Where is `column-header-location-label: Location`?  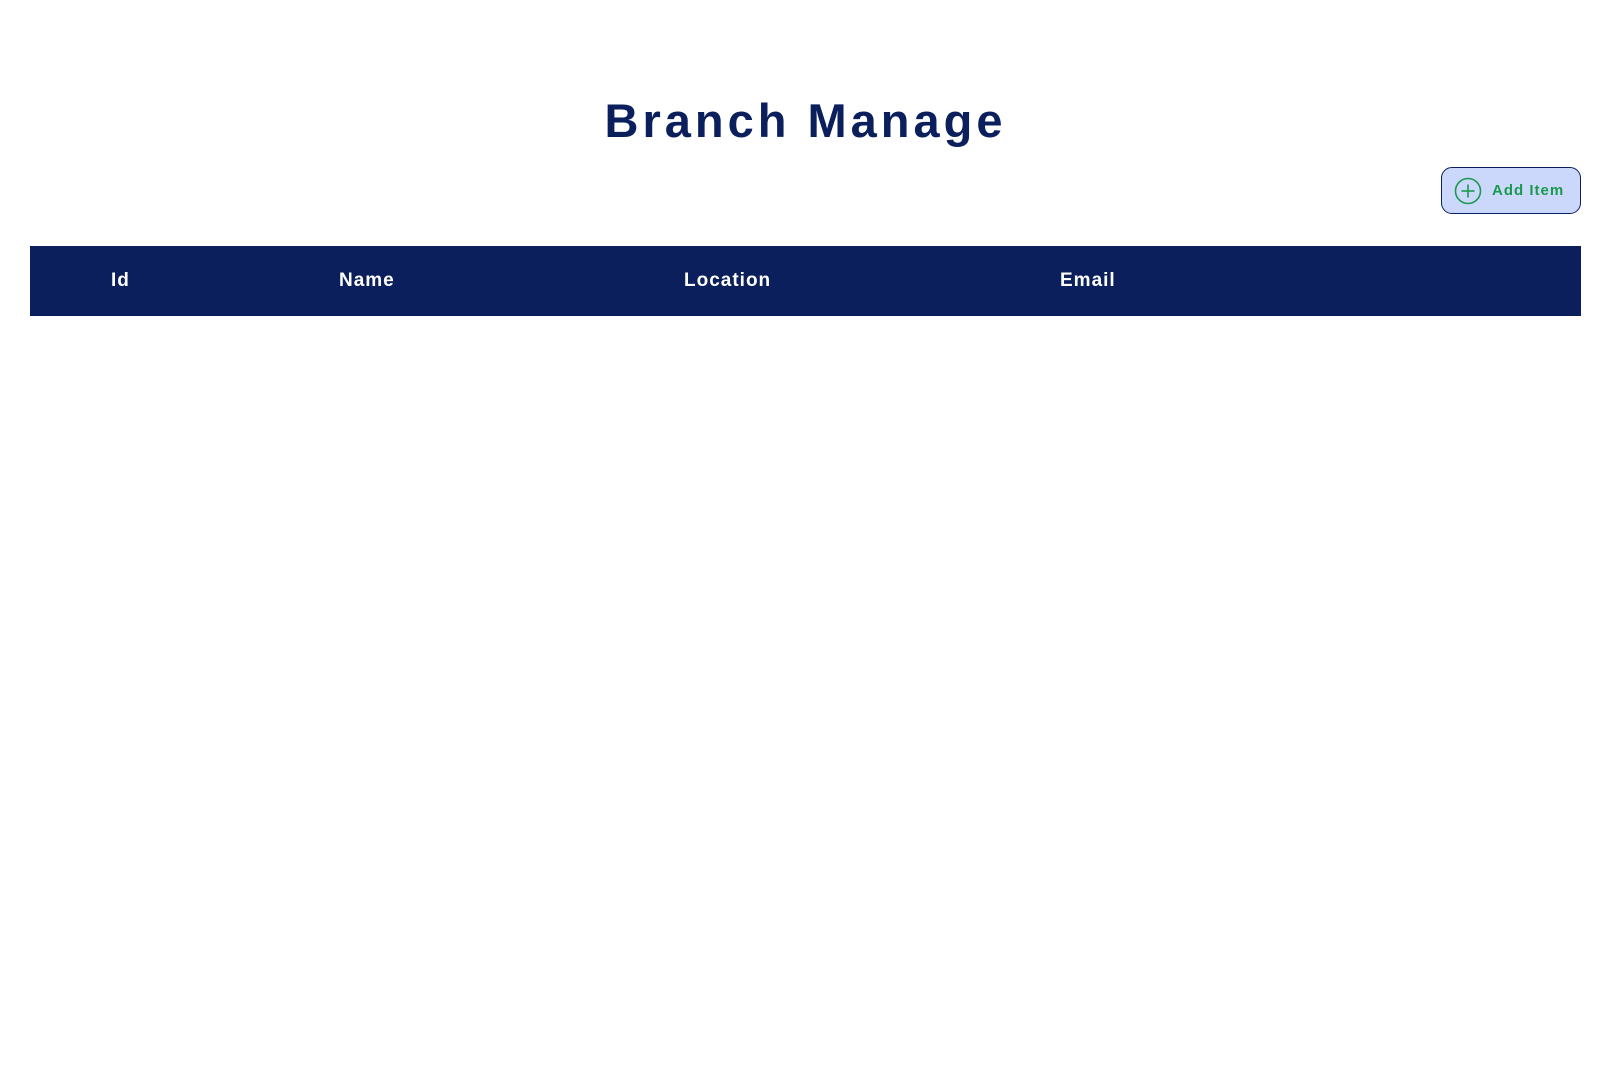 column-header-location-label: Location is located at coordinates (728, 280).